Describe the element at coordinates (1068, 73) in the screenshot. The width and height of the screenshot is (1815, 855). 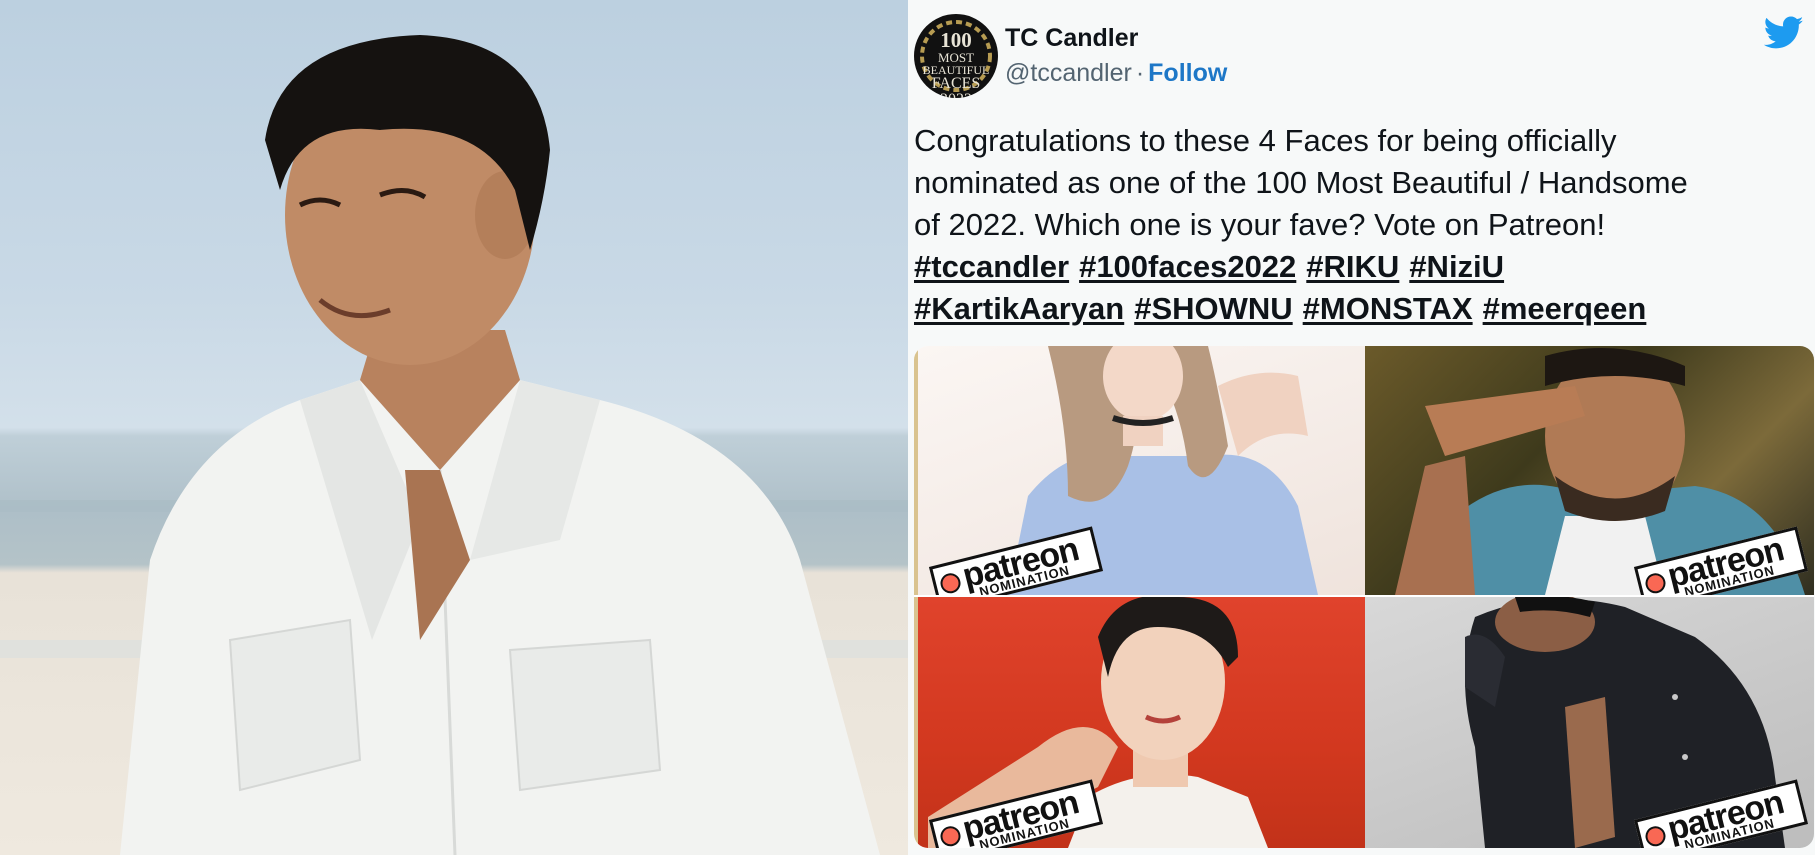
I see `handle: @tccandler` at that location.